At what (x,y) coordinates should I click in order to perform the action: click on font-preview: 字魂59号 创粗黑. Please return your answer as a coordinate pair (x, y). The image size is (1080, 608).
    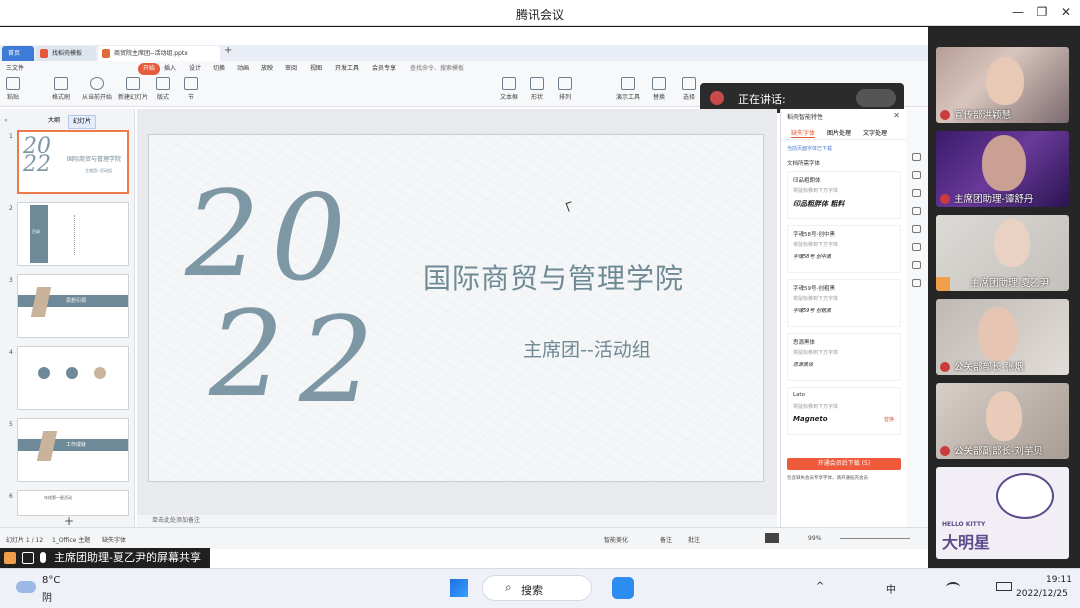
    Looking at the image, I should click on (812, 311).